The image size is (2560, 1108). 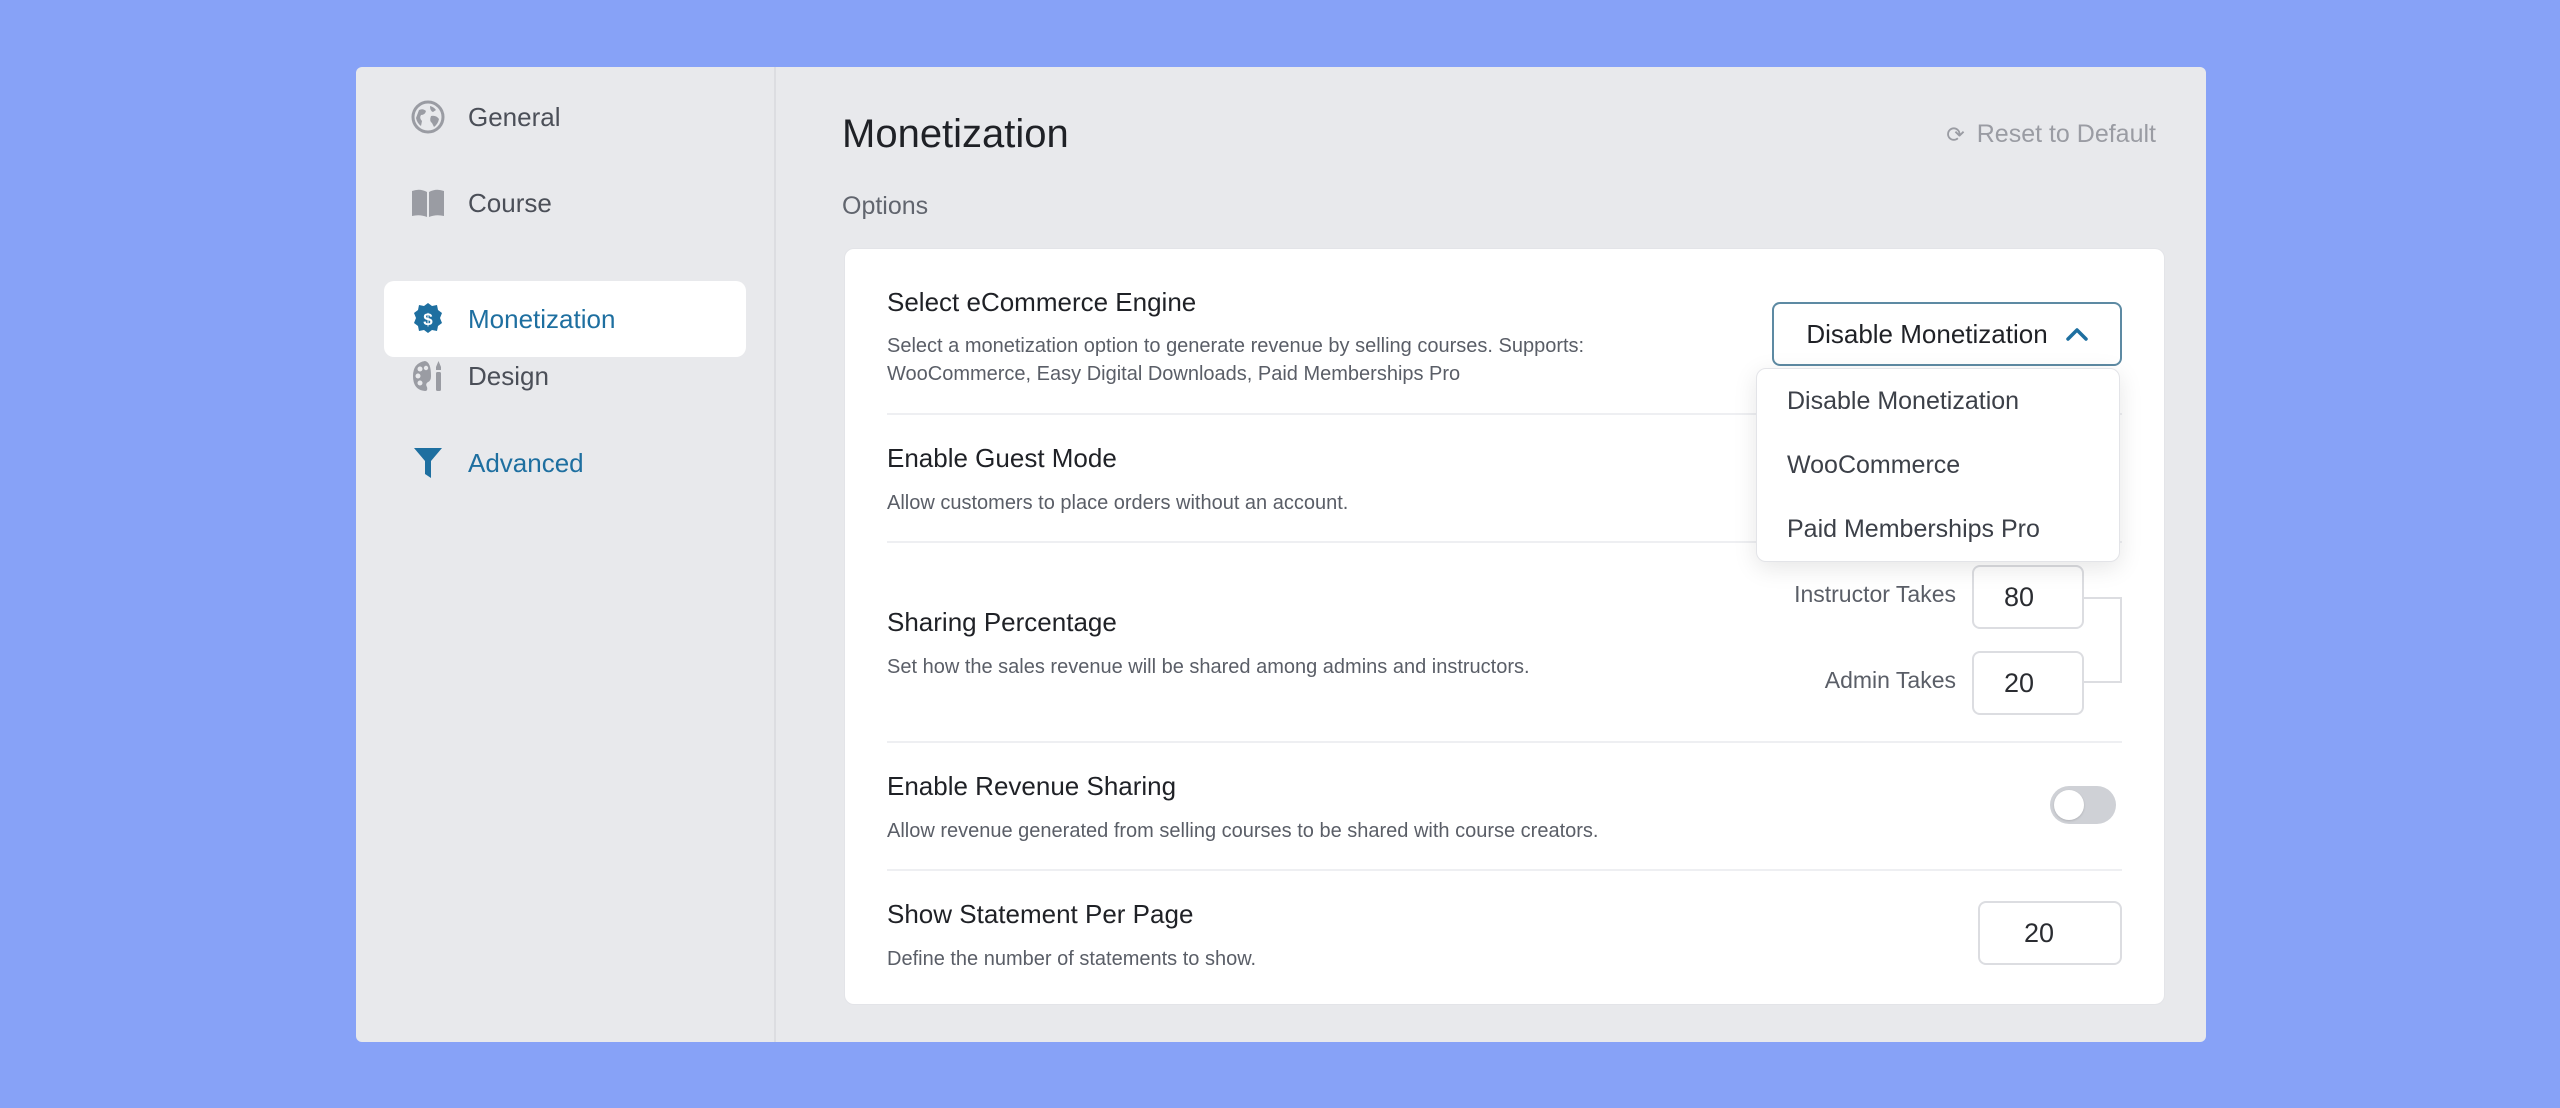 What do you see at coordinates (2028, 683) in the screenshot?
I see `admin-takes-input: 20` at bounding box center [2028, 683].